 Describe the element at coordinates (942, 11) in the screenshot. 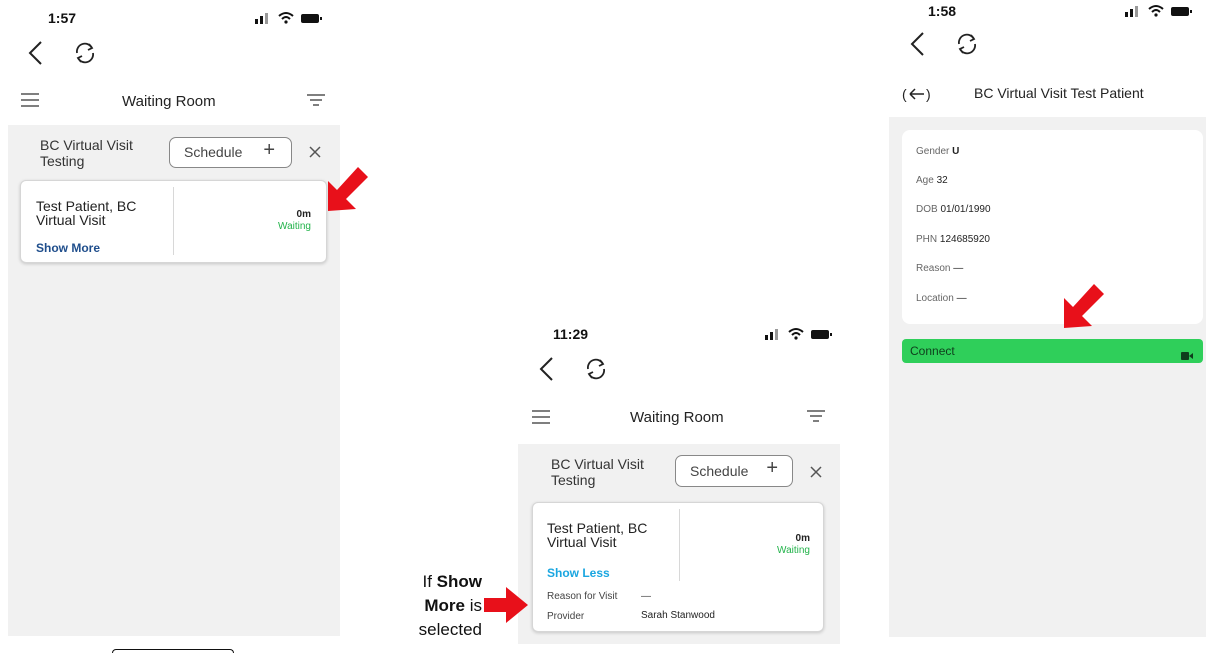

I see `status-time: 1:58` at that location.